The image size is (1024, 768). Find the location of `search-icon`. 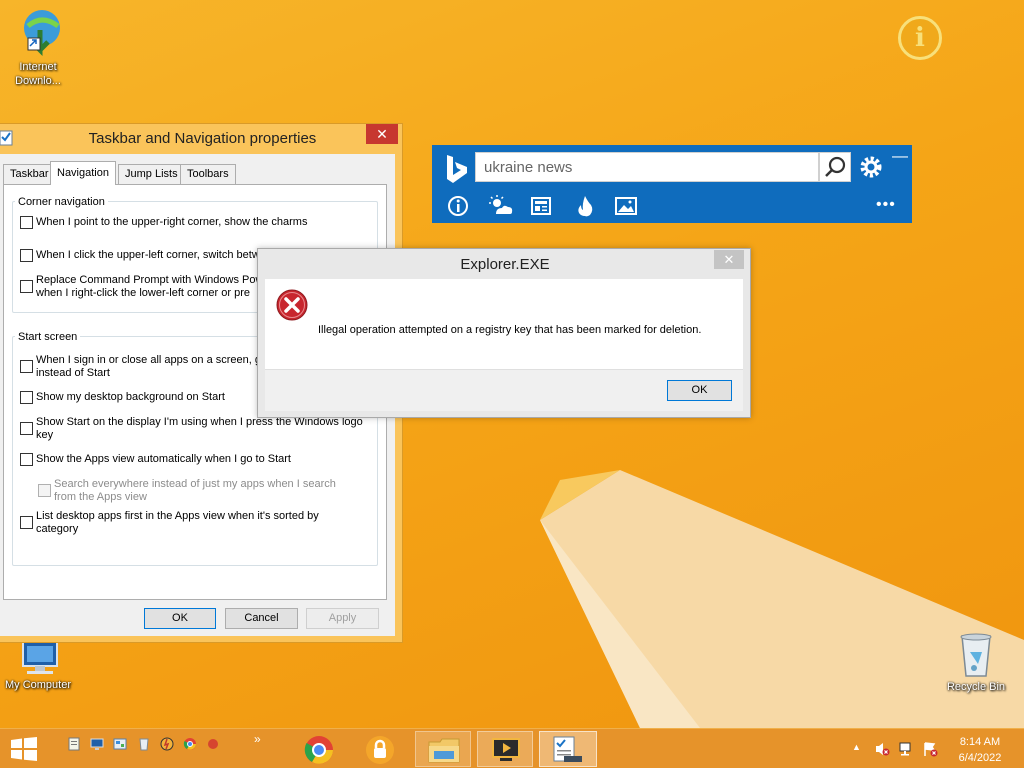

search-icon is located at coordinates (835, 166).